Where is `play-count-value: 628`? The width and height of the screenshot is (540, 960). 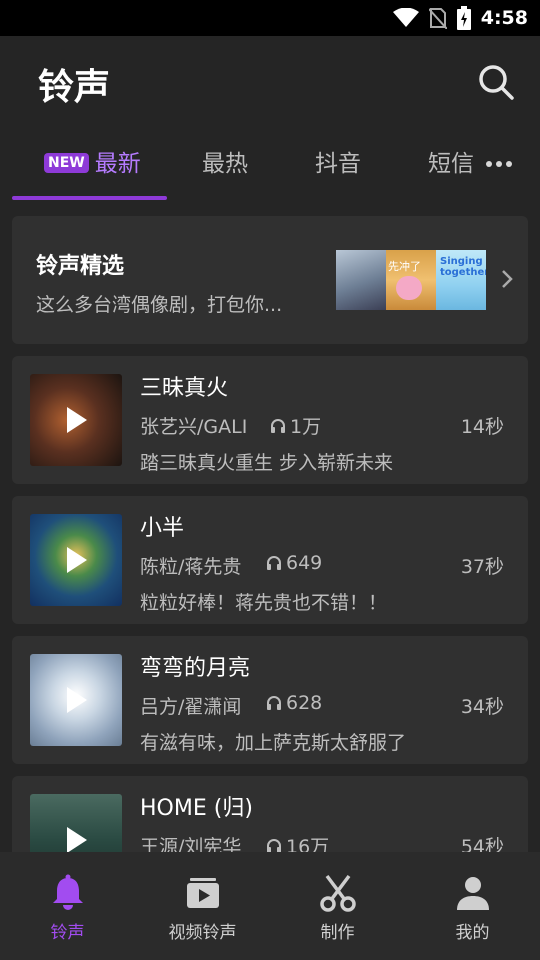 play-count-value: 628 is located at coordinates (304, 703).